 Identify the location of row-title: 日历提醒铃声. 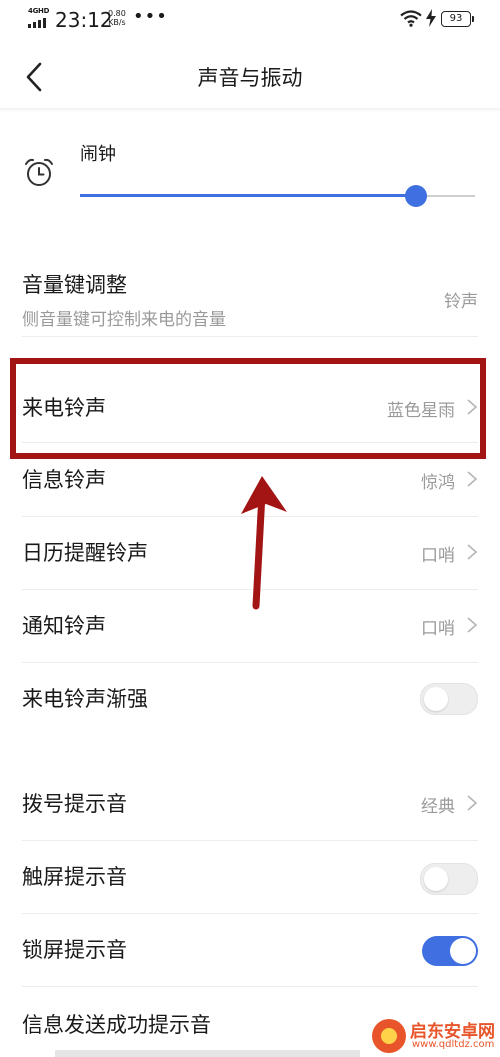
(85, 553).